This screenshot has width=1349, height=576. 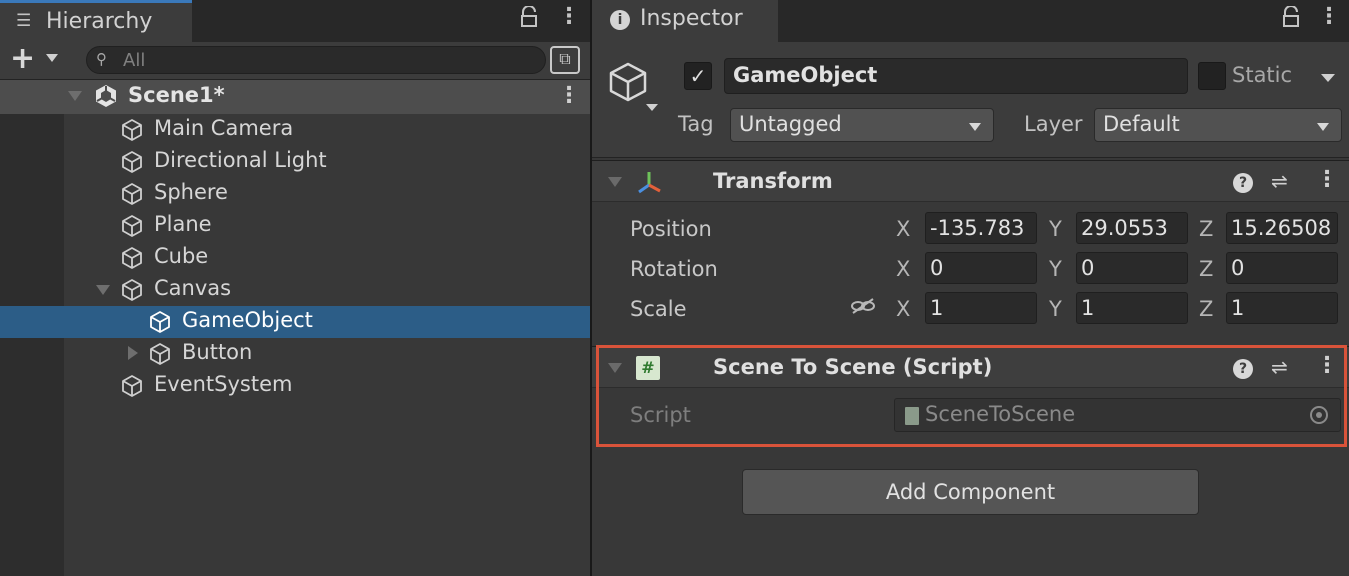 I want to click on scale-z-input, so click(x=1285, y=308).